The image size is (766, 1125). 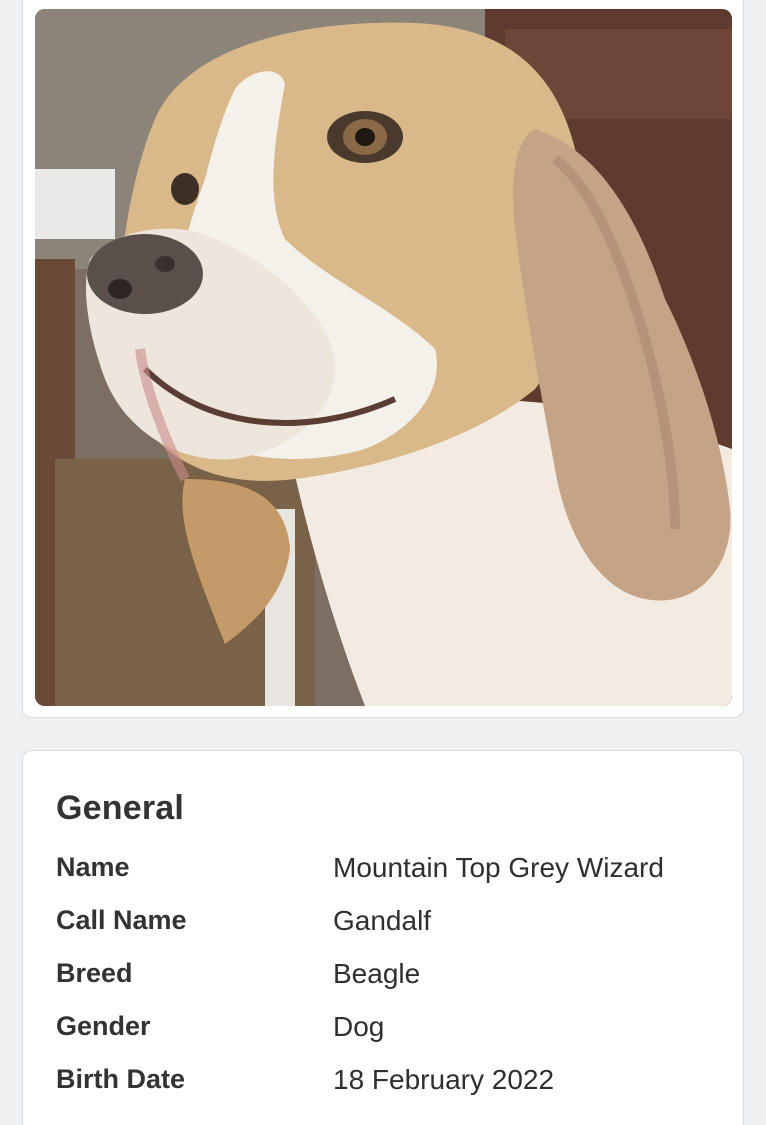 I want to click on info-label: Breed, so click(x=94, y=973).